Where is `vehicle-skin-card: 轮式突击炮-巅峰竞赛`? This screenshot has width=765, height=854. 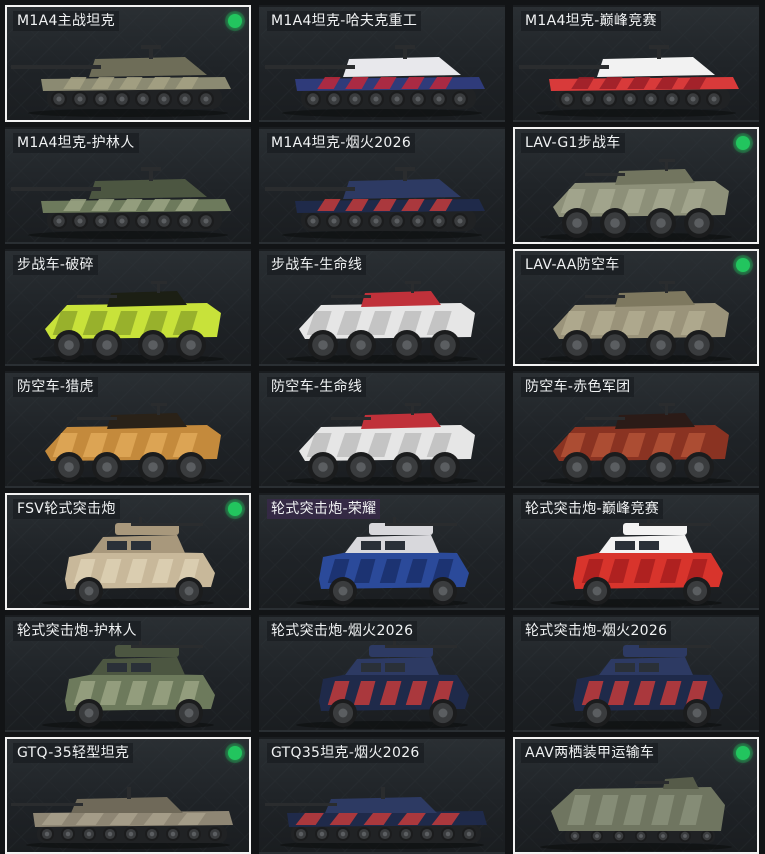 vehicle-skin-card: 轮式突击炮-巅峰竞赛 is located at coordinates (636, 551).